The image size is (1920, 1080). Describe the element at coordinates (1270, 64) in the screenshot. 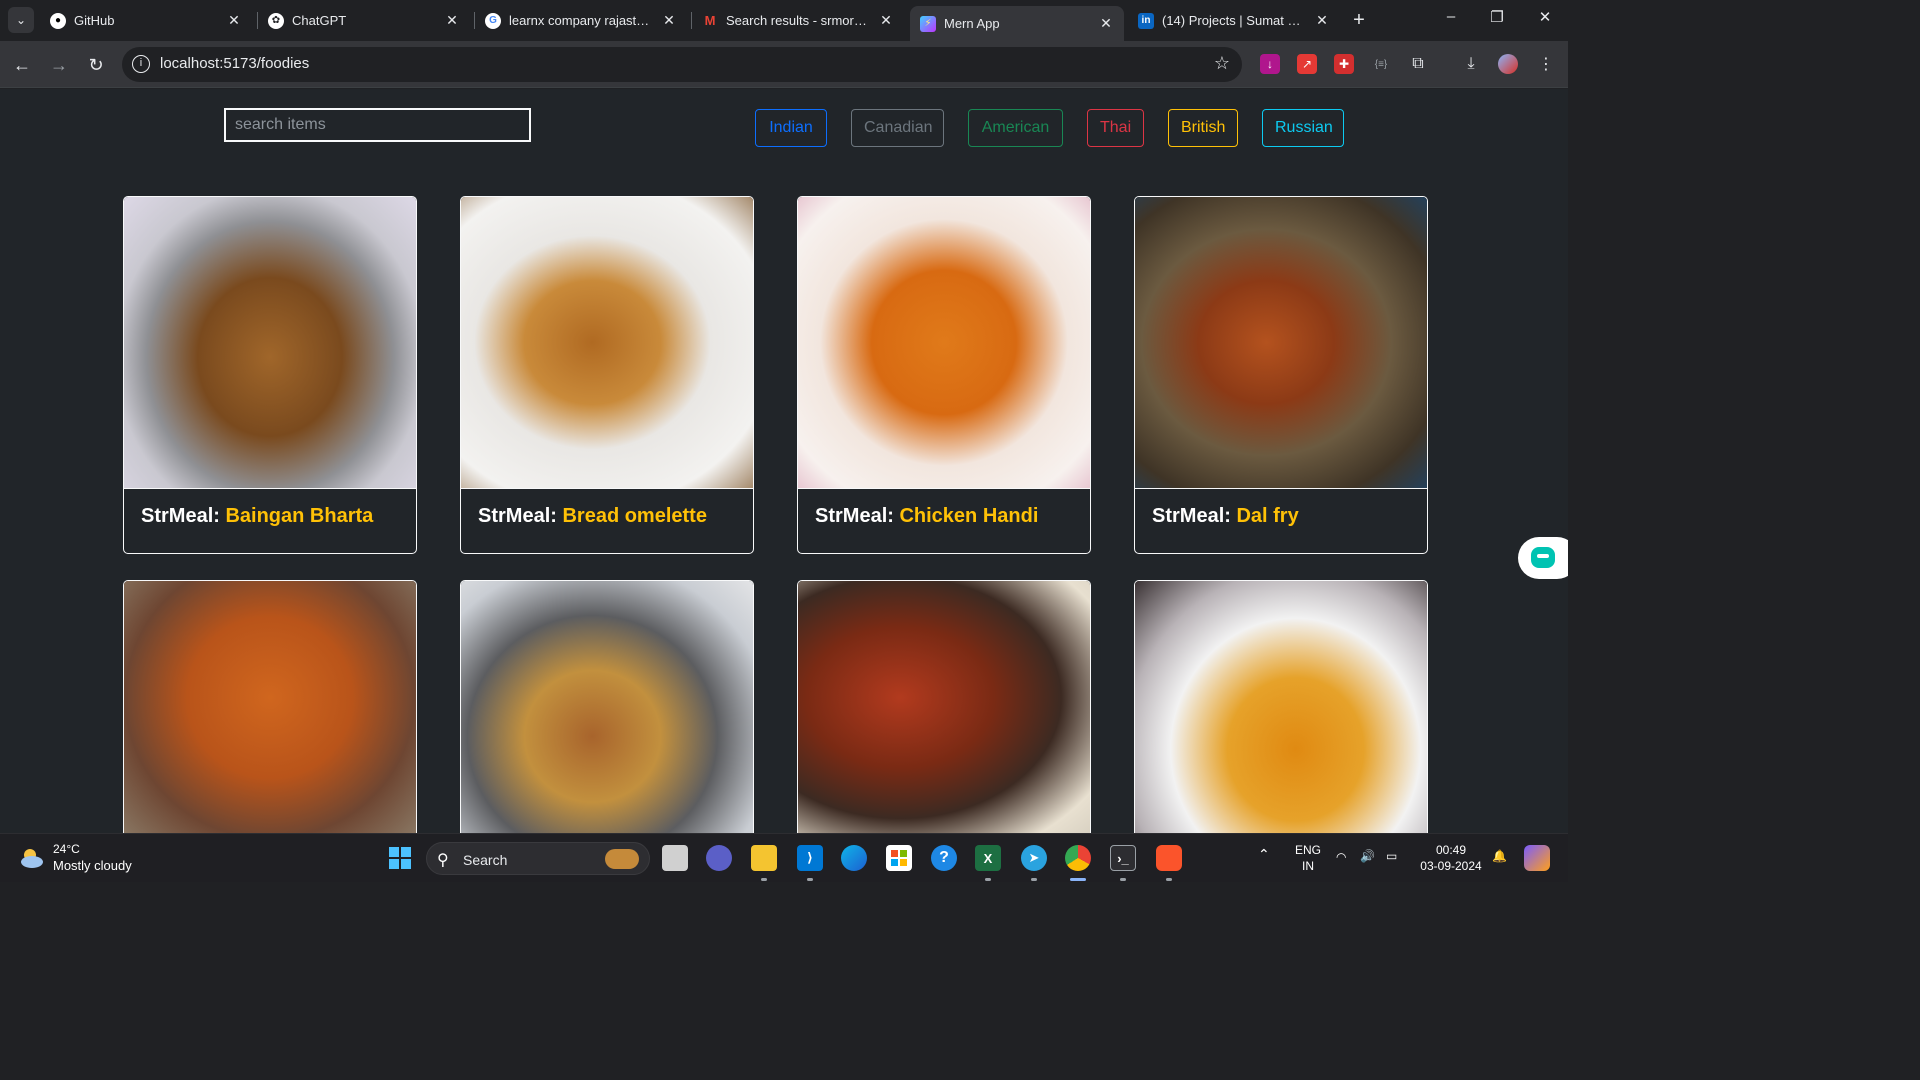

I see `download-extension-icon: ↓` at that location.